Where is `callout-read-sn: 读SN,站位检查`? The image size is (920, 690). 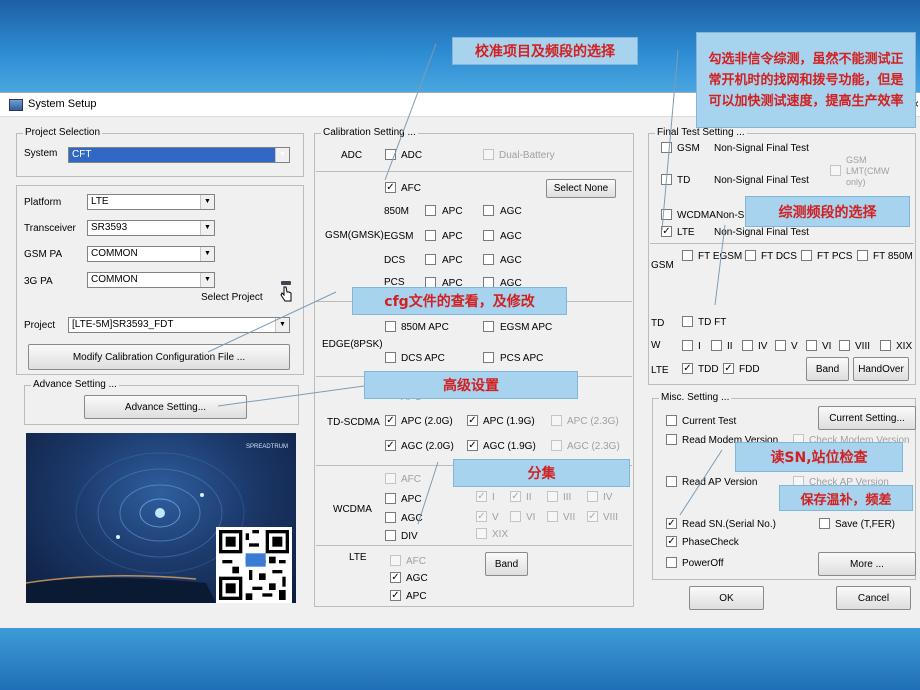
callout-read-sn: 读SN,站位检查 is located at coordinates (819, 457).